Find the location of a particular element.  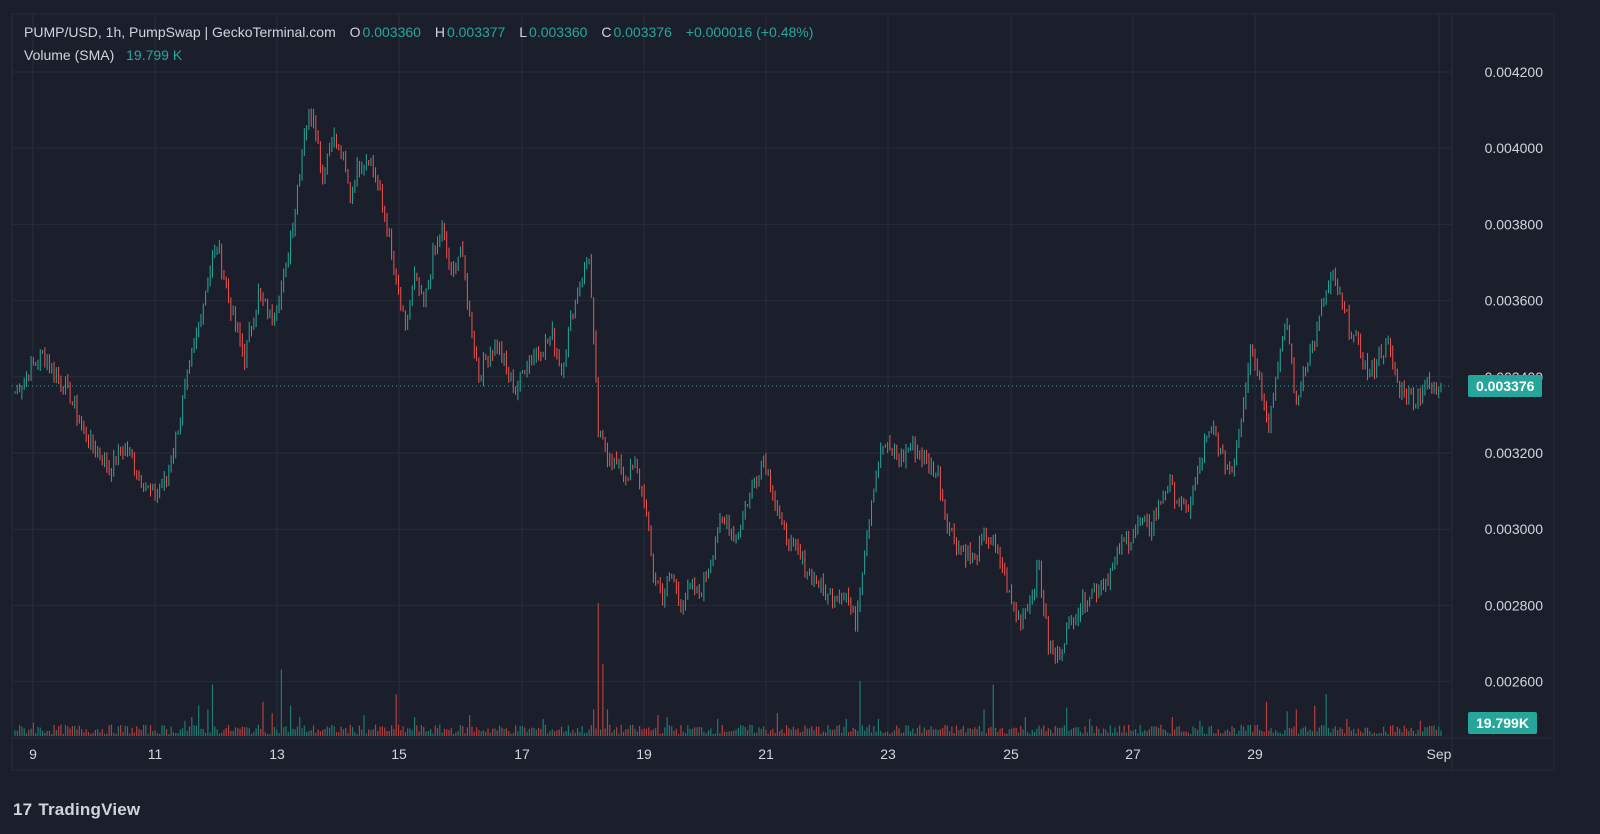

price-tick-label: 0.002600 is located at coordinates (1514, 682).